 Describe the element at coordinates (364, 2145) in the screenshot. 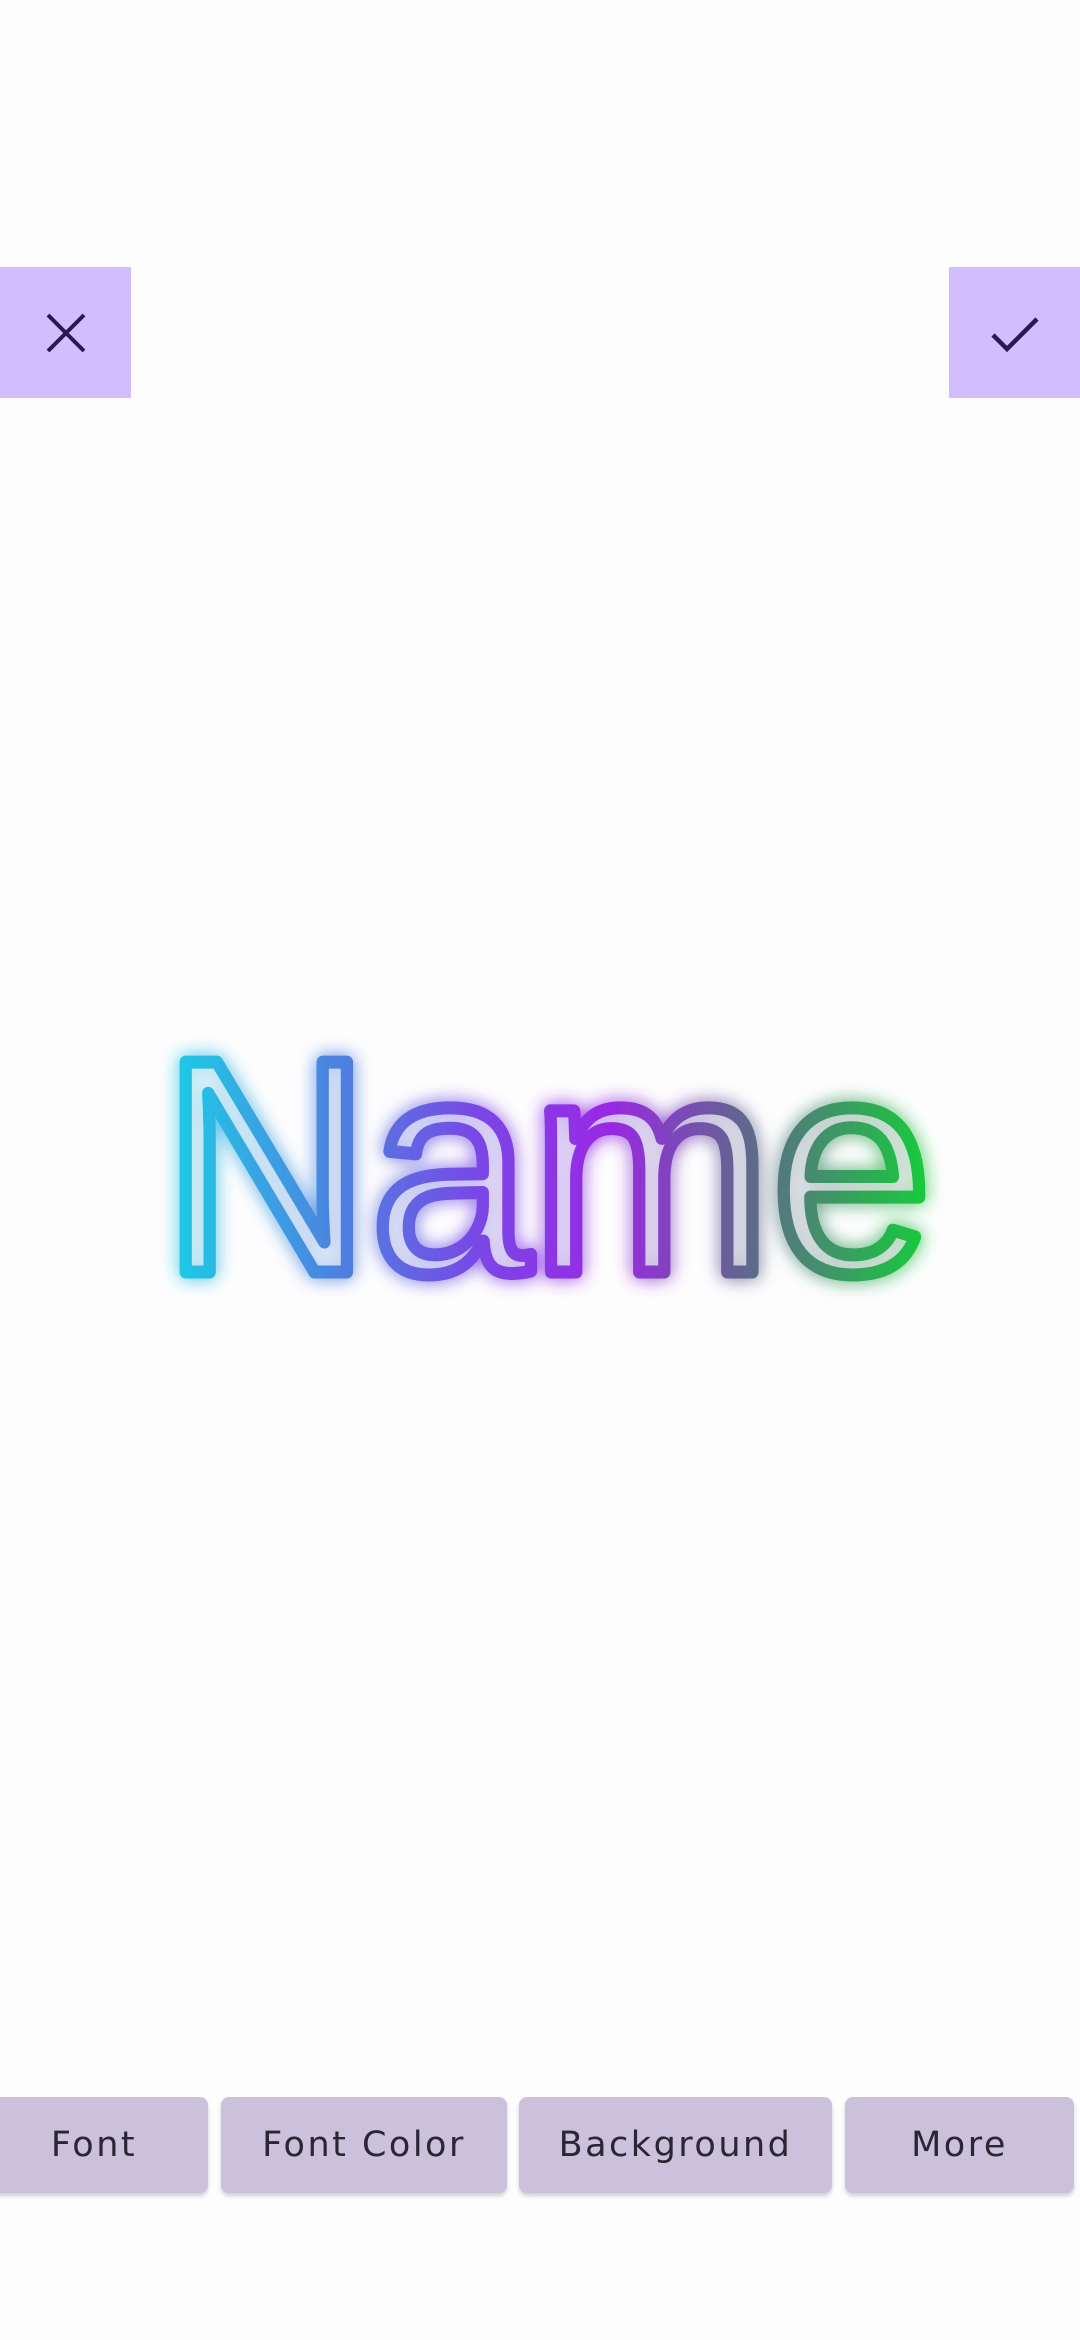

I see `font-color-button: Font Color` at that location.